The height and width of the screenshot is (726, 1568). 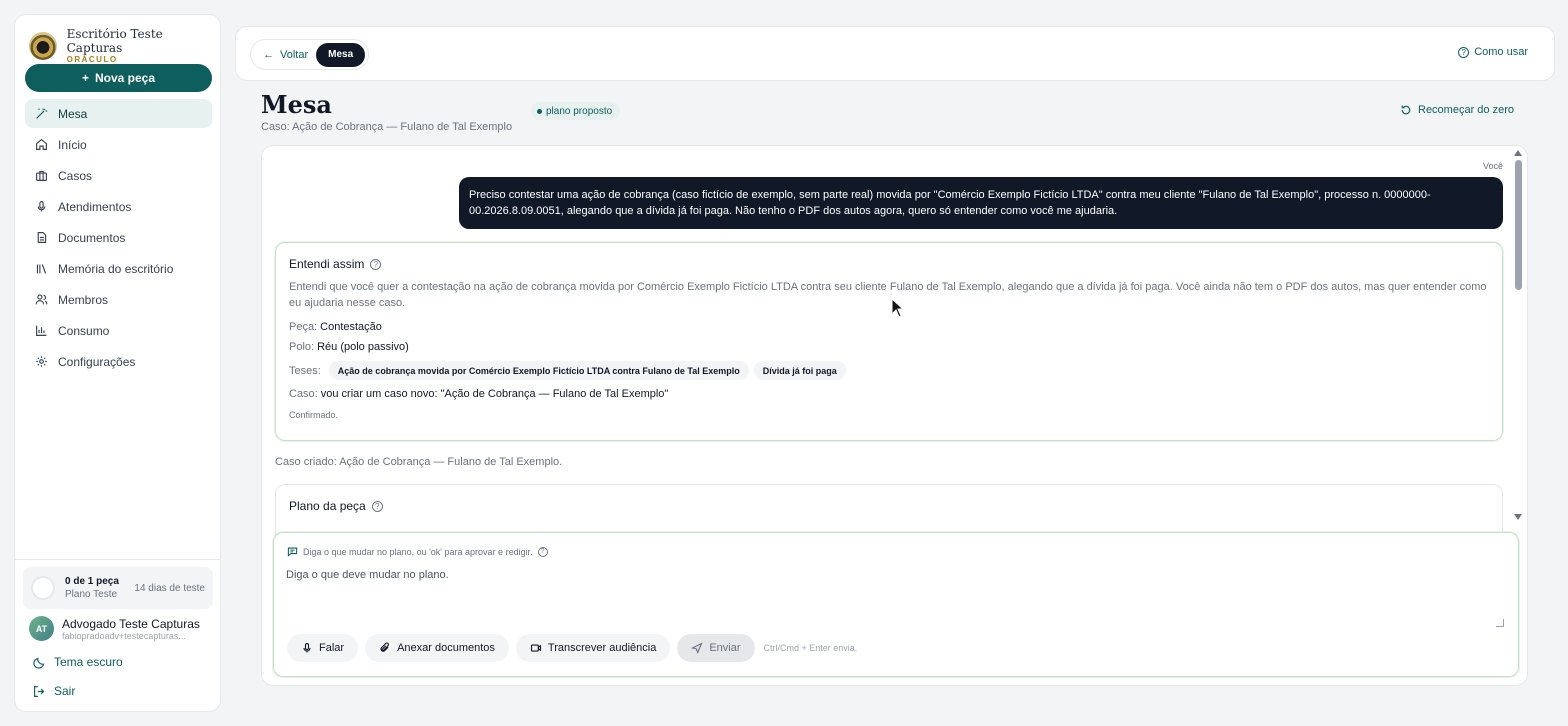 What do you see at coordinates (72, 144) in the screenshot?
I see `sidebar-item-label: Início` at bounding box center [72, 144].